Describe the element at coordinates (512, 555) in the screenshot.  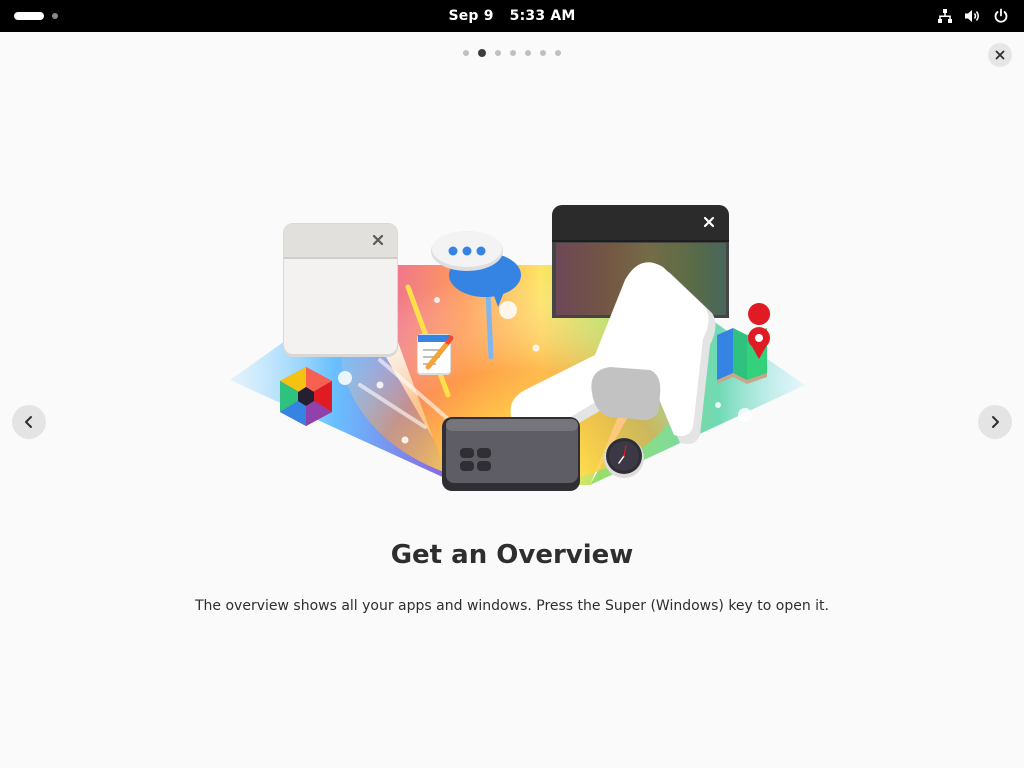
I see `page-title: Get an Overview` at that location.